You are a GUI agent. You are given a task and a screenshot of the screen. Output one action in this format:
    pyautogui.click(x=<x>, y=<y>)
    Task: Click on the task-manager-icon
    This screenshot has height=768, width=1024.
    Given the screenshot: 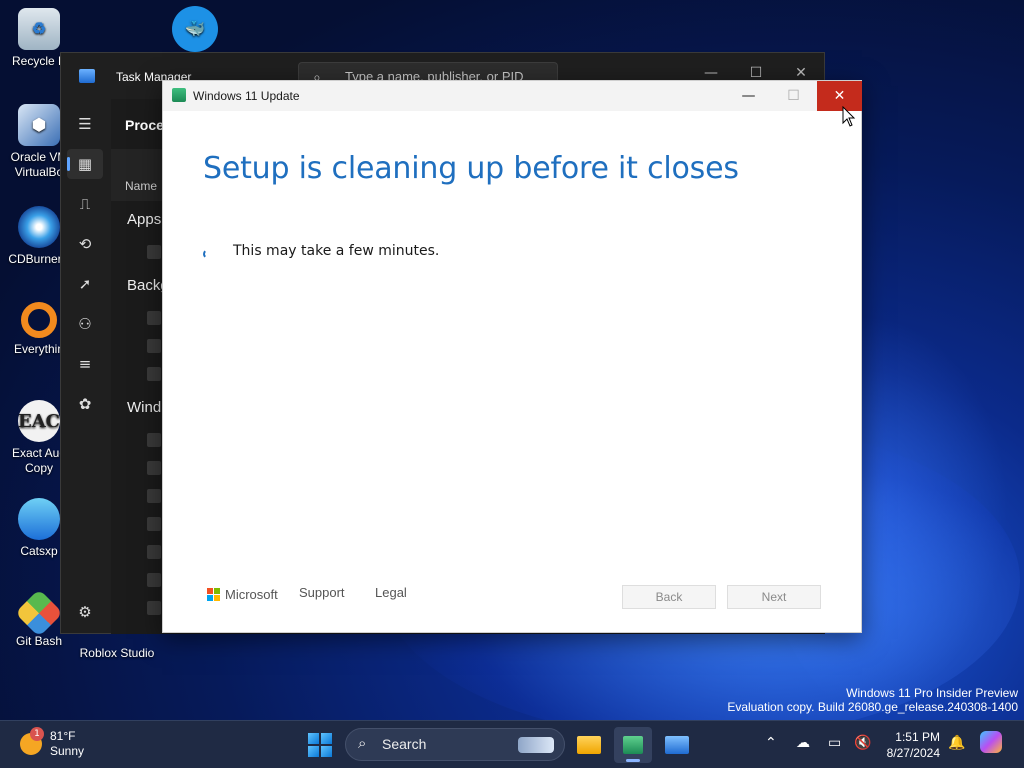 What is the action you would take?
    pyautogui.click(x=677, y=745)
    